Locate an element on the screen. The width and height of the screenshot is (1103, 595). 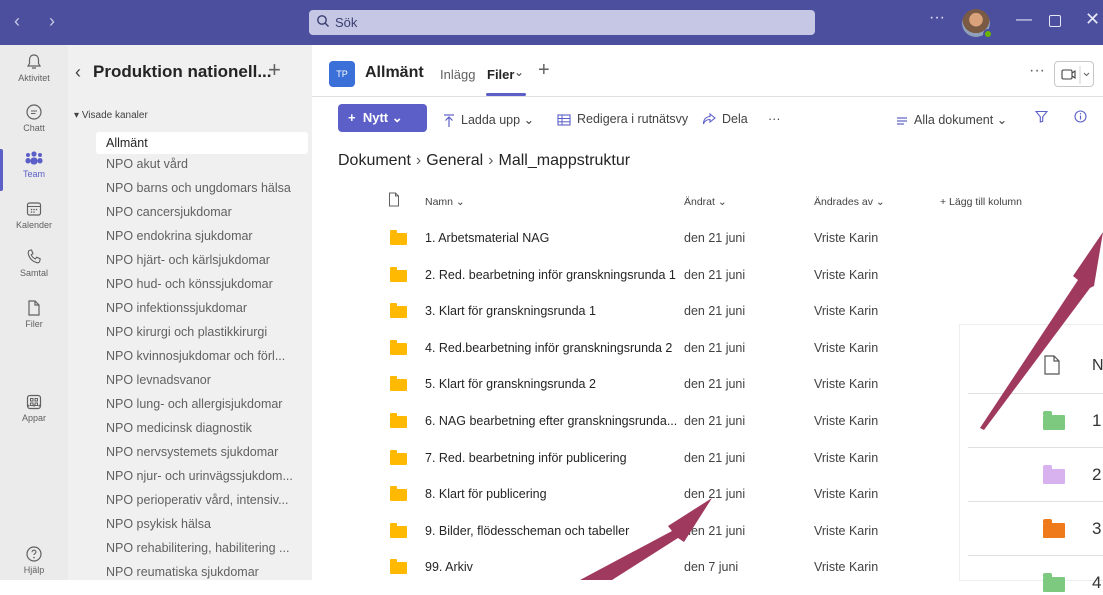
annotation-arrow-upper is located at coordinates (1041, 331).